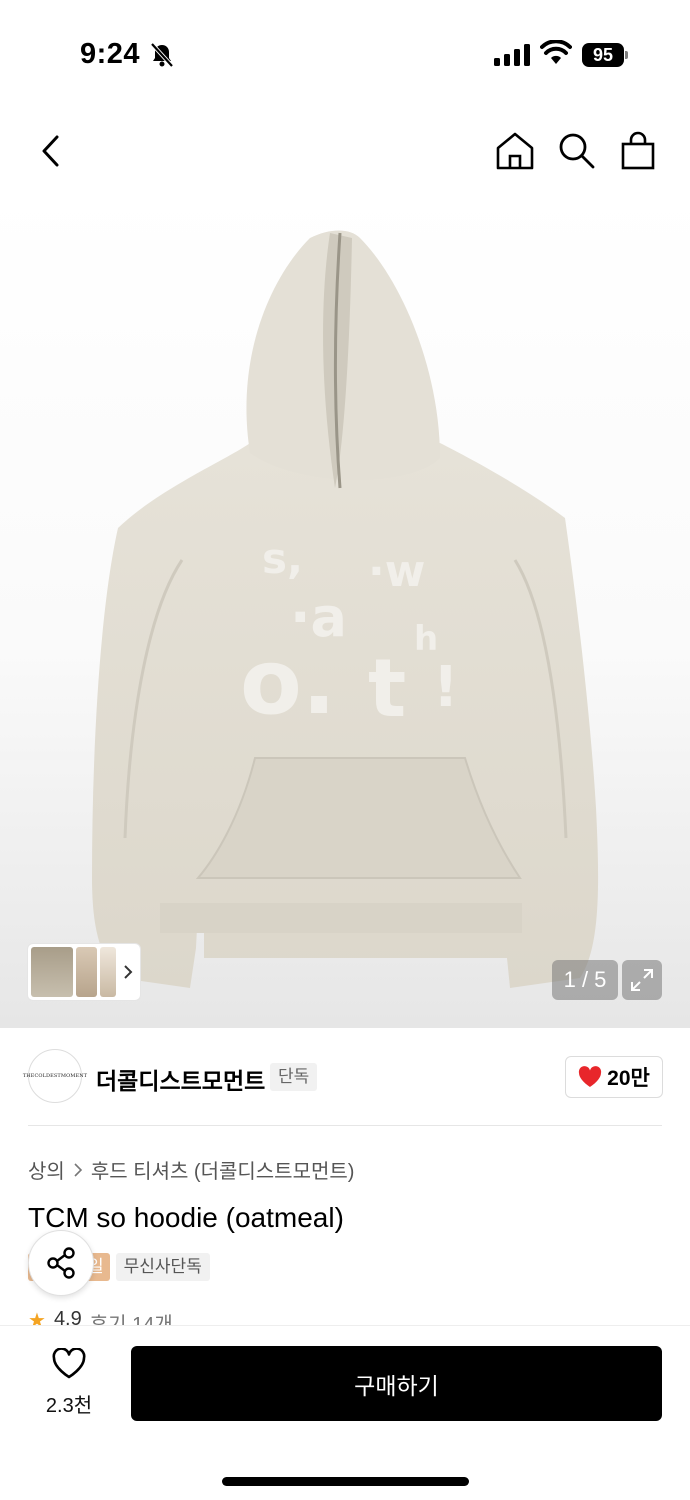 The height and width of the screenshot is (1500, 690). Describe the element at coordinates (590, 1076) in the screenshot. I see `heart-filled-icon` at that location.